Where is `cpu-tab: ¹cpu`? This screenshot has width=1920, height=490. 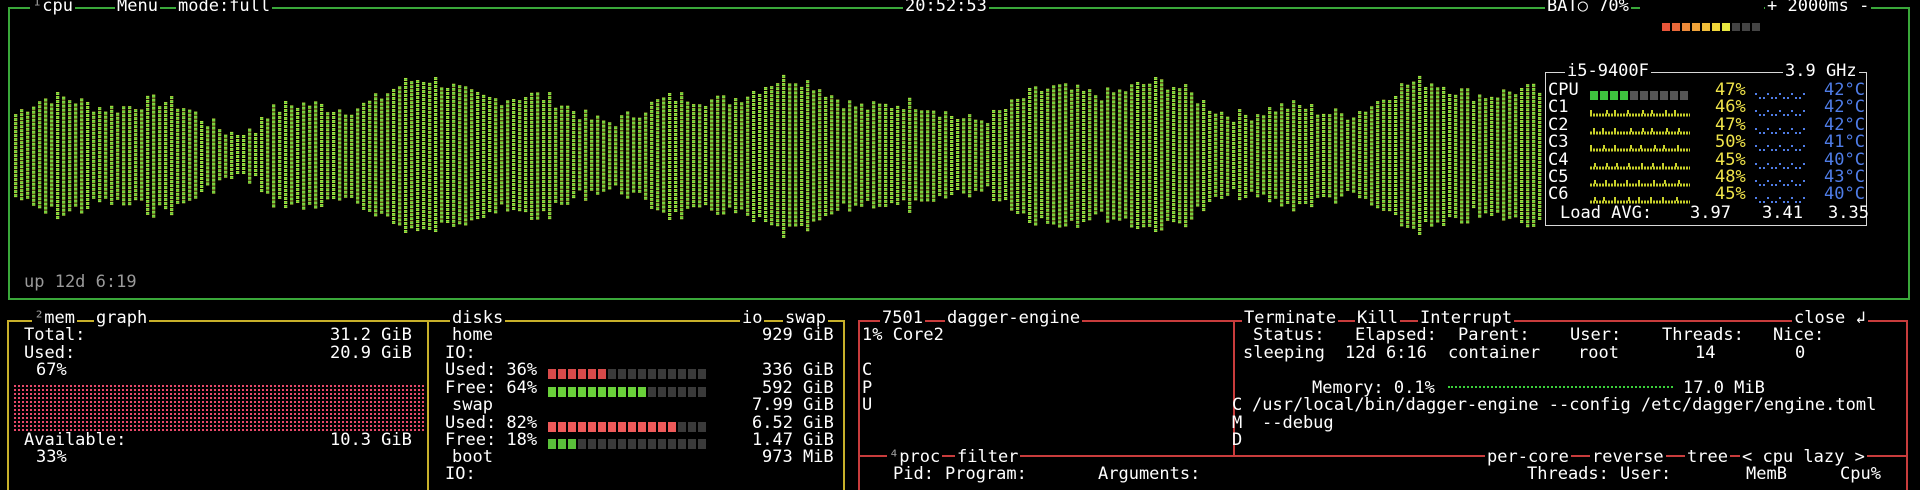
cpu-tab: ¹cpu is located at coordinates (52, 7).